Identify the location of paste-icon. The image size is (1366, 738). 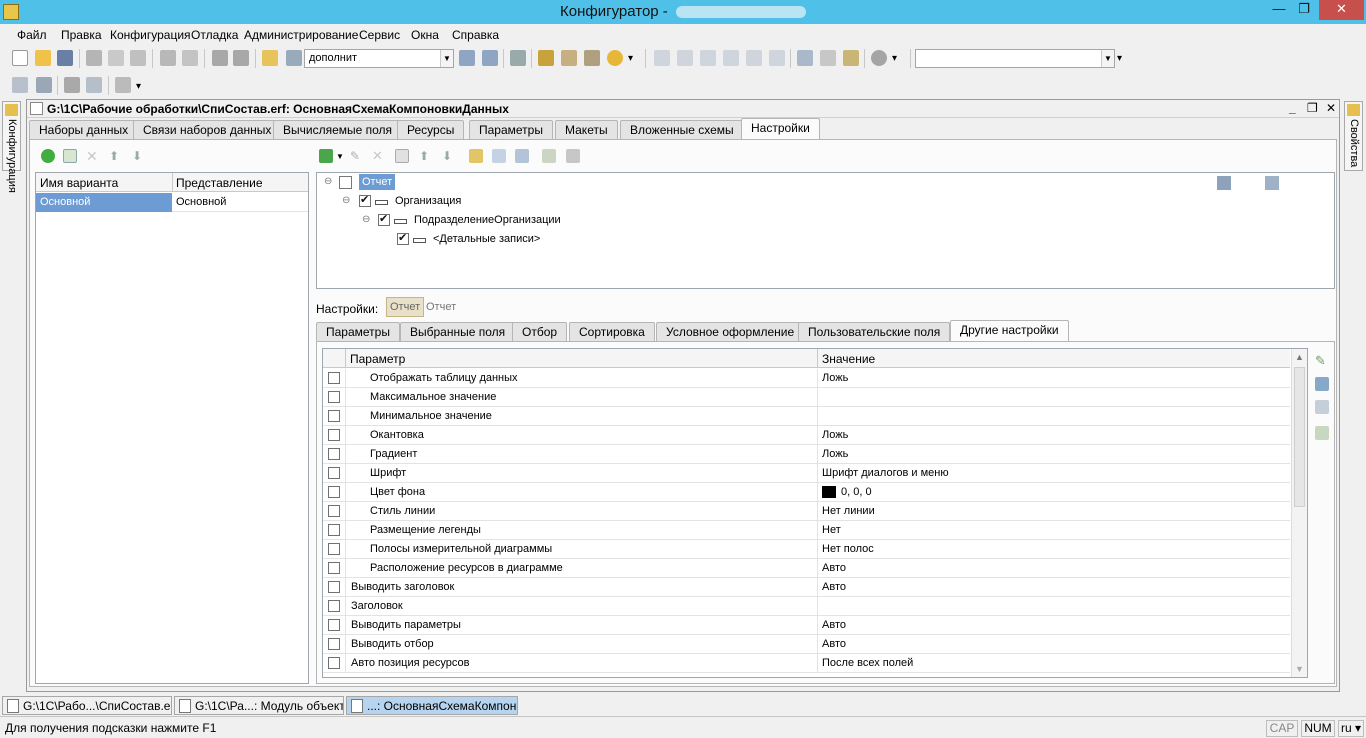
(138, 58).